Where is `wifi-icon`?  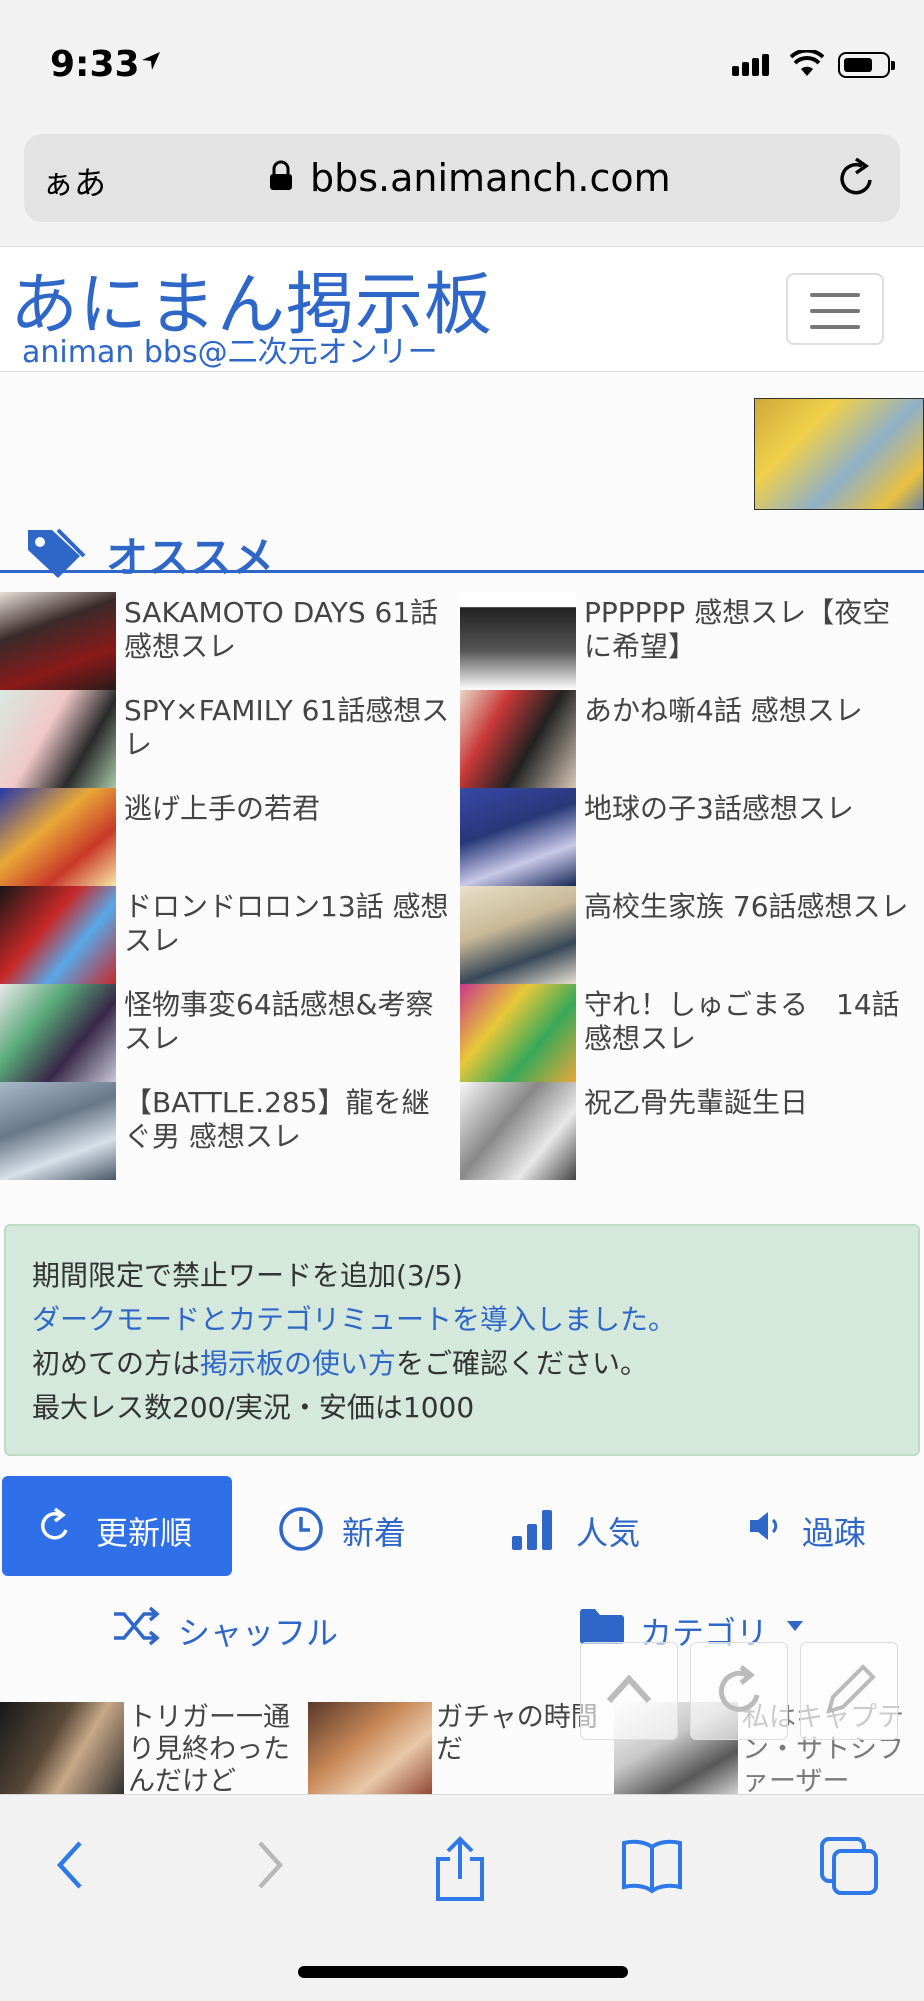
wifi-icon is located at coordinates (807, 63).